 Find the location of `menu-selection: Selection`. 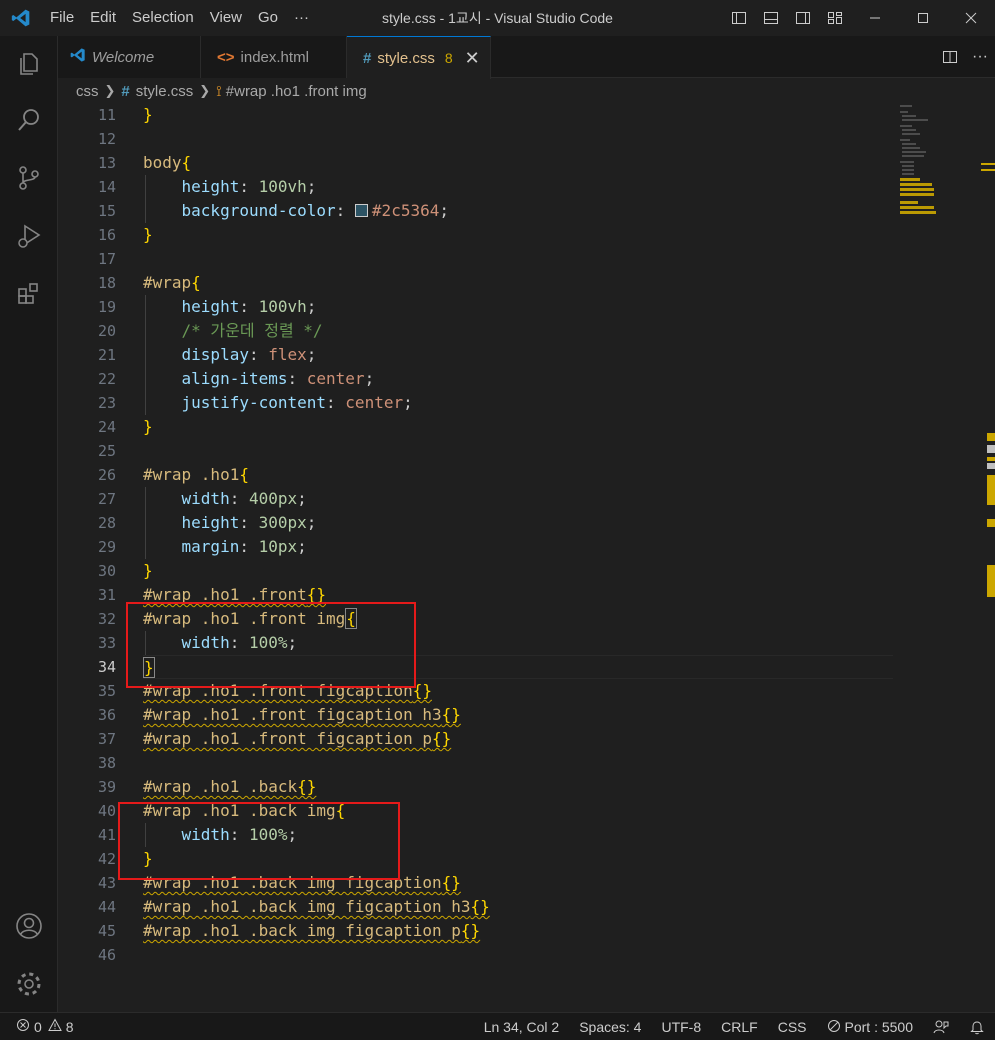

menu-selection: Selection is located at coordinates (163, 18).